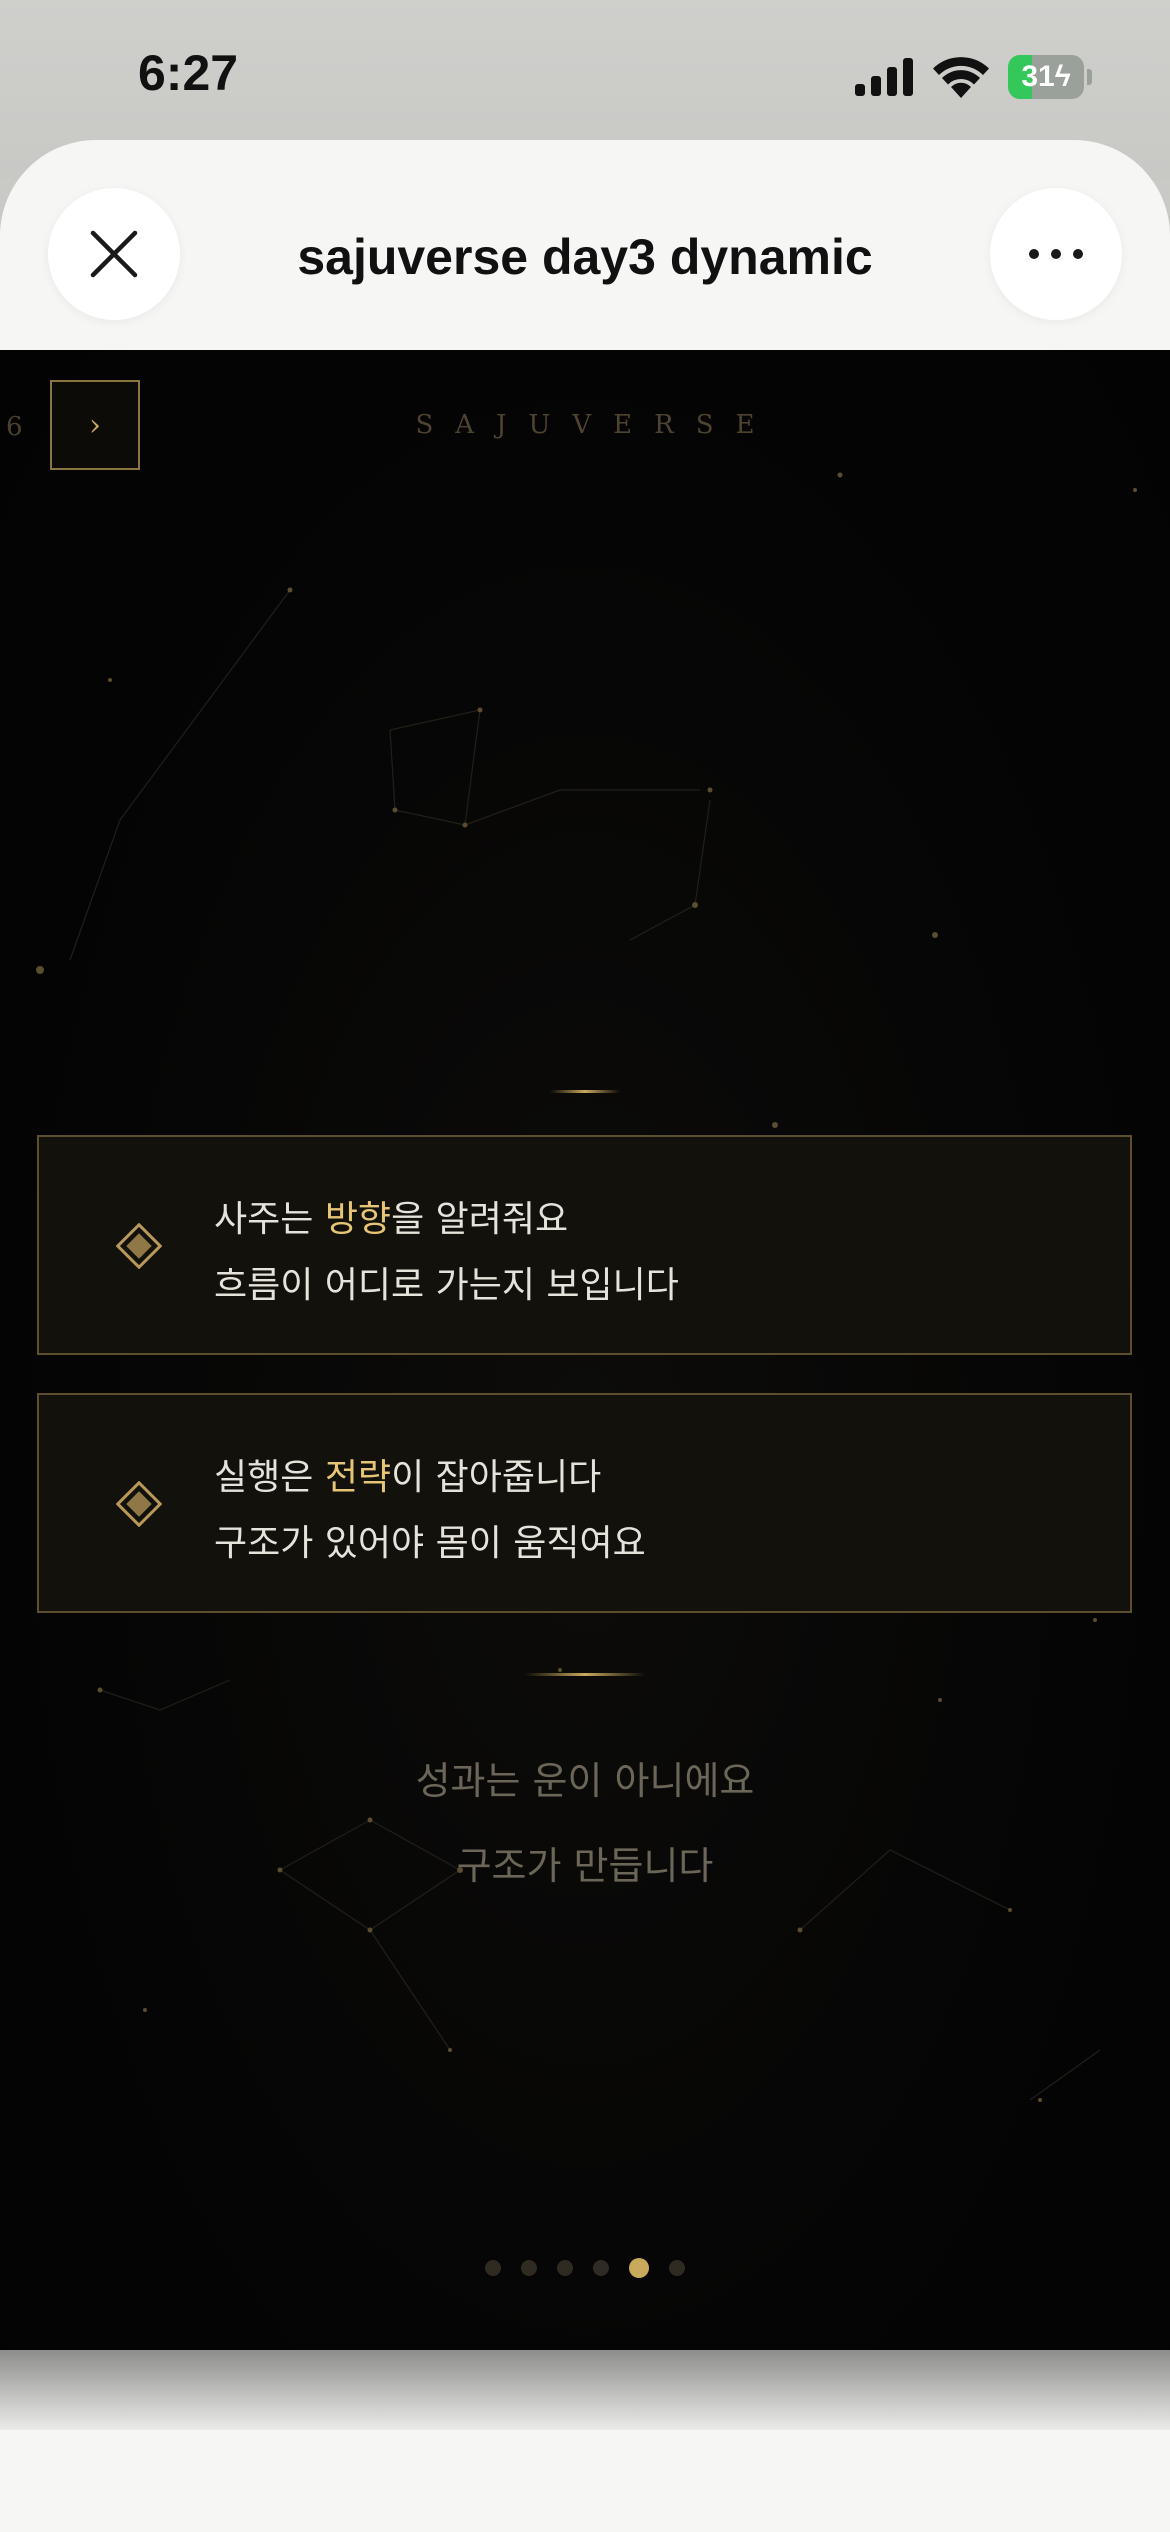 The width and height of the screenshot is (1170, 2532). What do you see at coordinates (639, 2268) in the screenshot?
I see `pagination-dot-active` at bounding box center [639, 2268].